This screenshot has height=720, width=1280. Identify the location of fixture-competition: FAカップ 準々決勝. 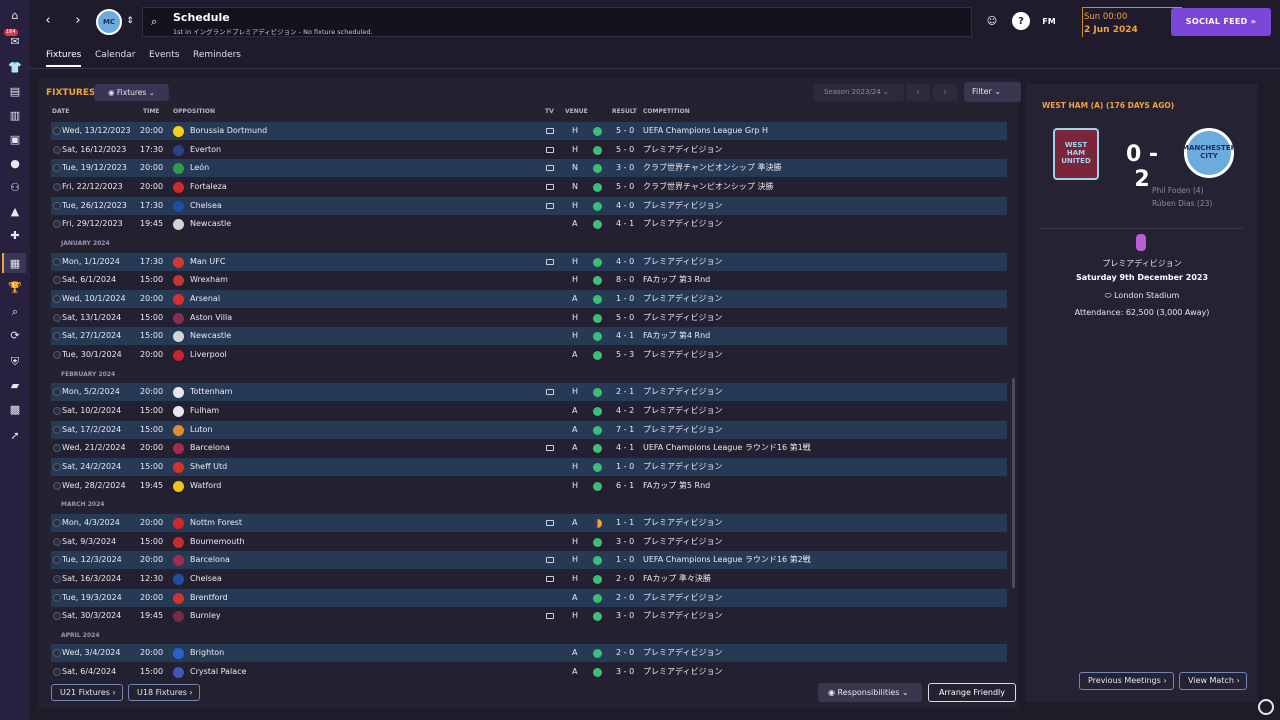
(677, 579).